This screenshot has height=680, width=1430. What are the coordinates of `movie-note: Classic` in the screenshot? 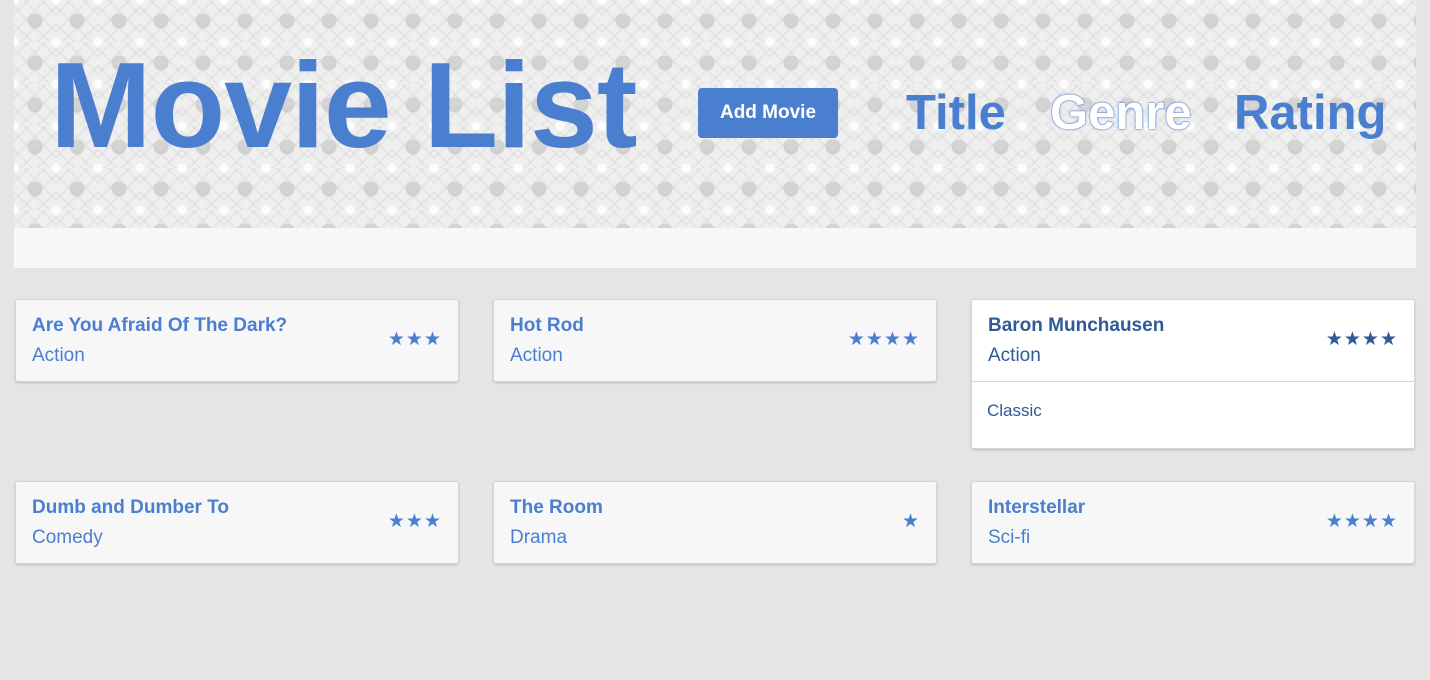 It's located at (1014, 410).